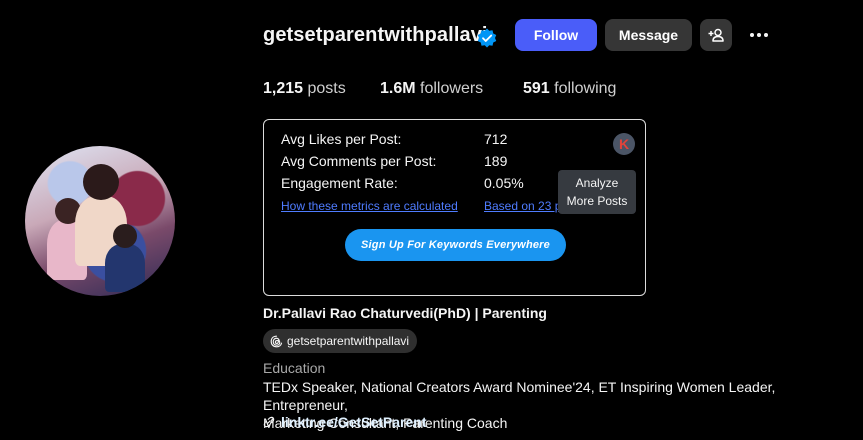 The height and width of the screenshot is (440, 863). What do you see at coordinates (339, 183) in the screenshot?
I see `metric-label-engagement: Engagement Rate:` at bounding box center [339, 183].